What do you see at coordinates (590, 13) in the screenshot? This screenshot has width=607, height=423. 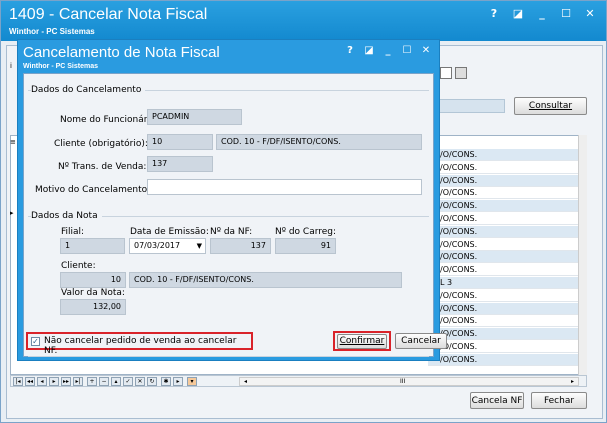 I see `close-icon: ✕` at bounding box center [590, 13].